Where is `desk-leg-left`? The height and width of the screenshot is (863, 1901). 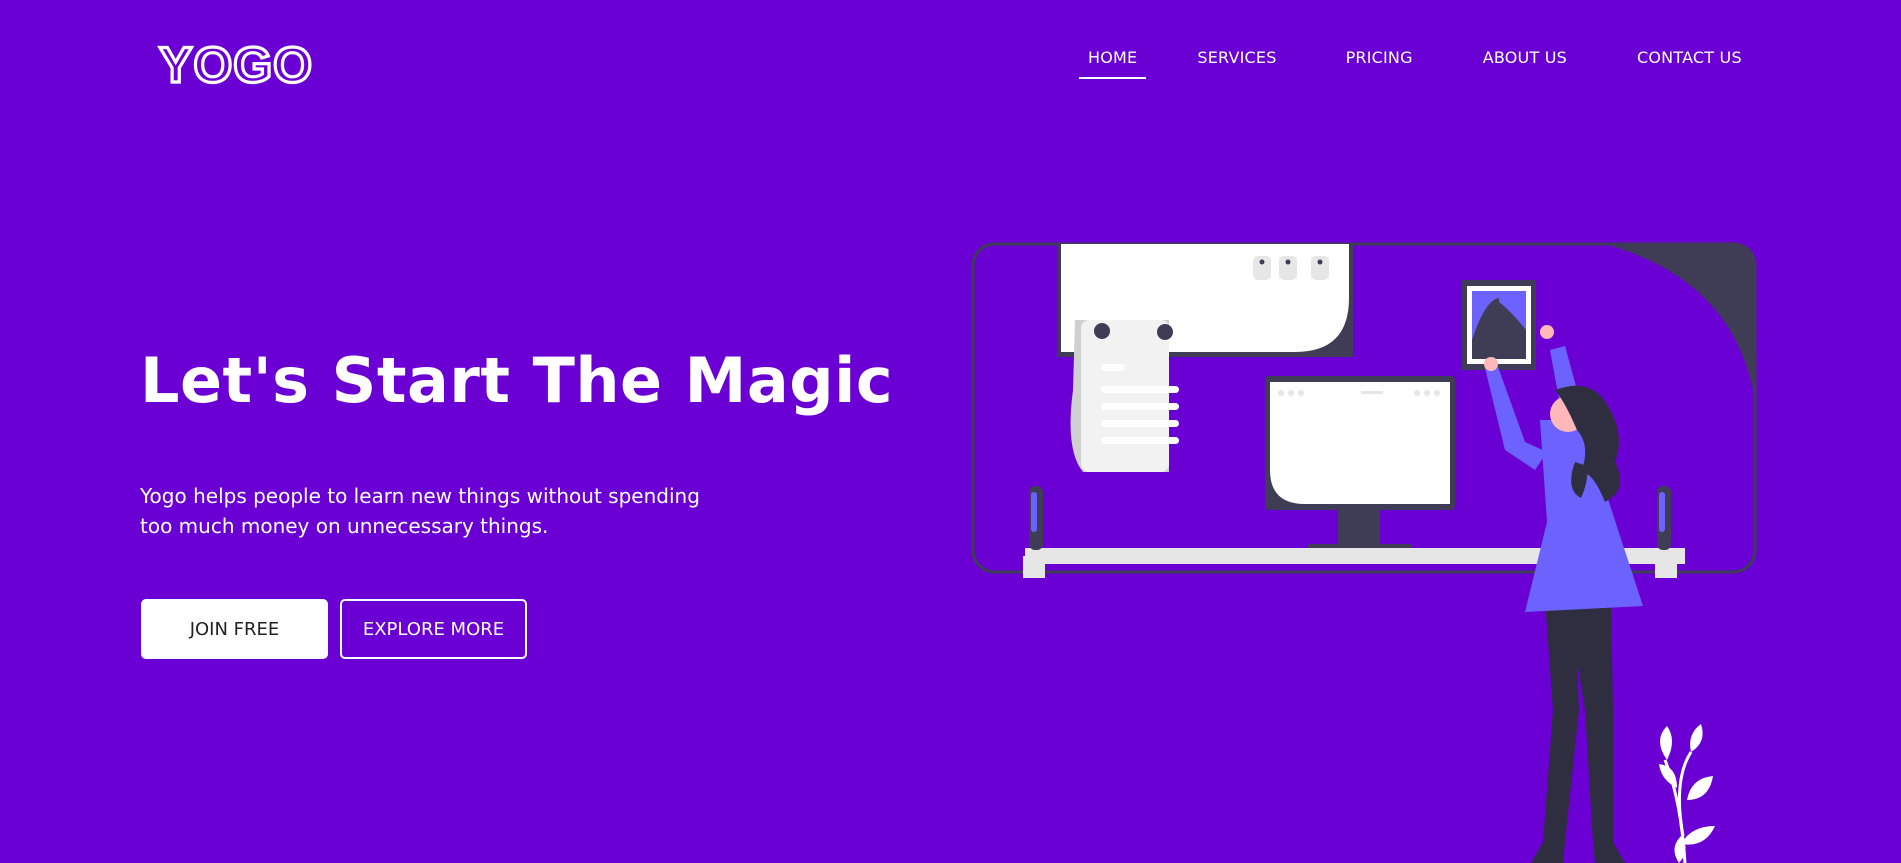
desk-leg-left is located at coordinates (1034, 567).